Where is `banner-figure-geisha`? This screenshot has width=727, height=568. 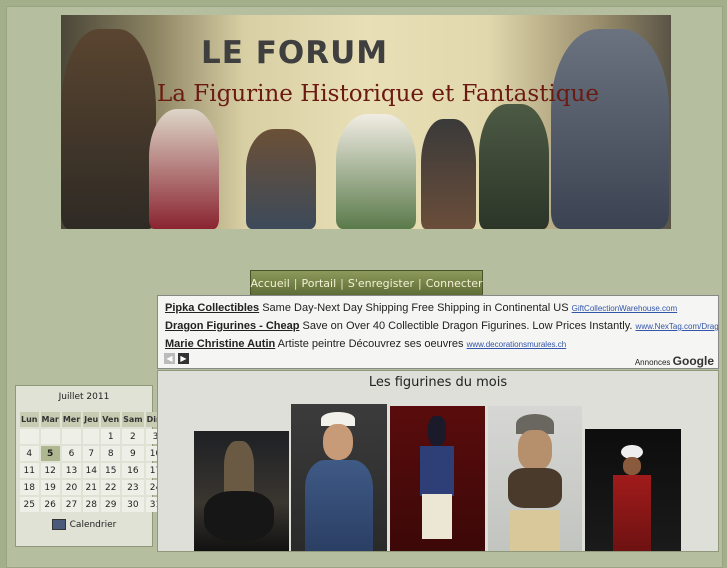
banner-figure-geisha is located at coordinates (184, 169).